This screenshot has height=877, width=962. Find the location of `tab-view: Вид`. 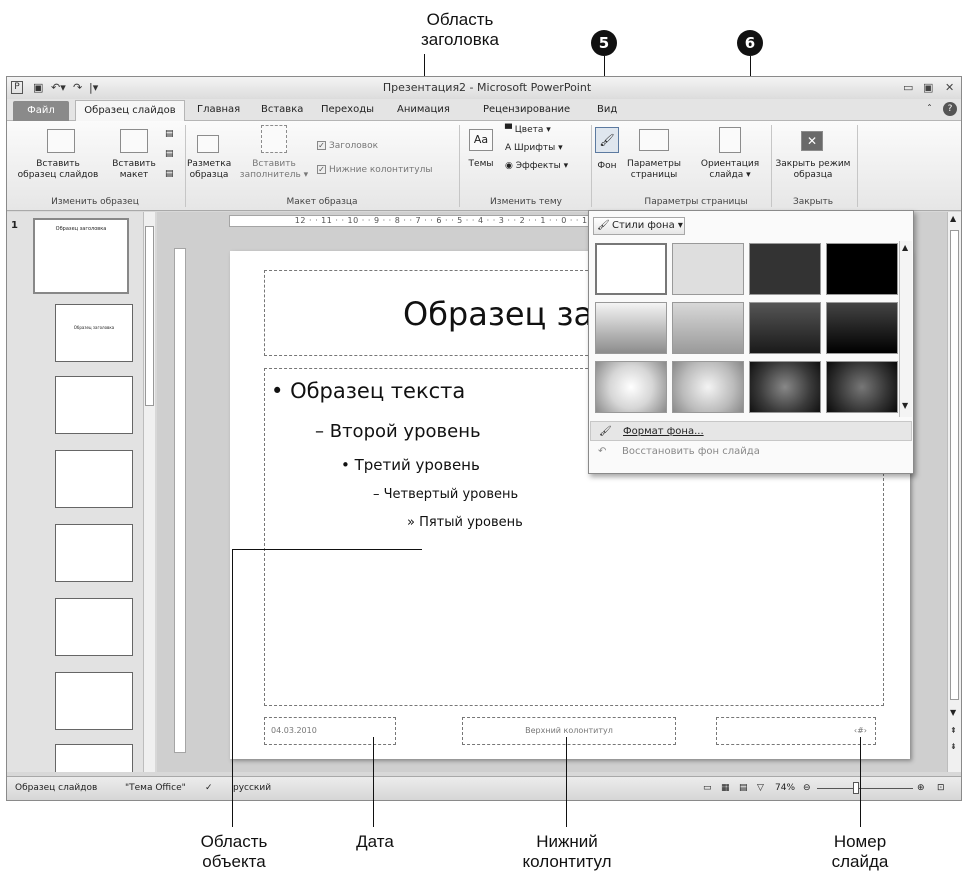

tab-view: Вид is located at coordinates (607, 109).